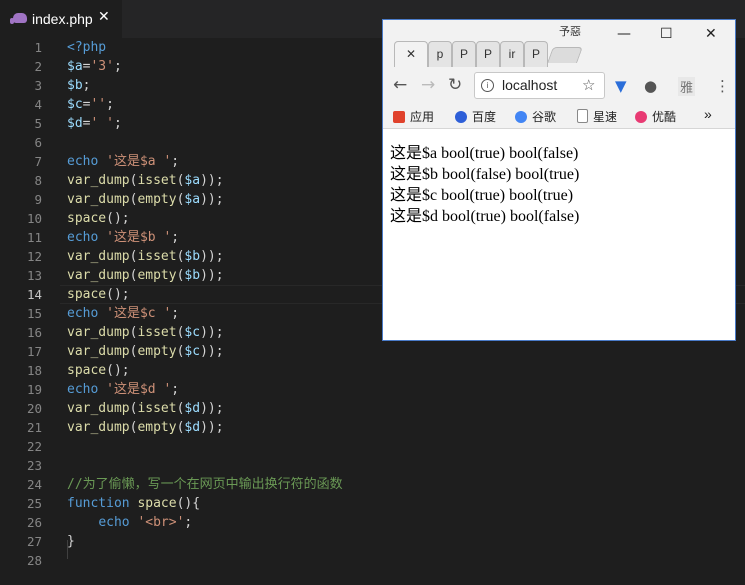  What do you see at coordinates (133, 503) in the screenshot?
I see `code-text: function space(){` at bounding box center [133, 503].